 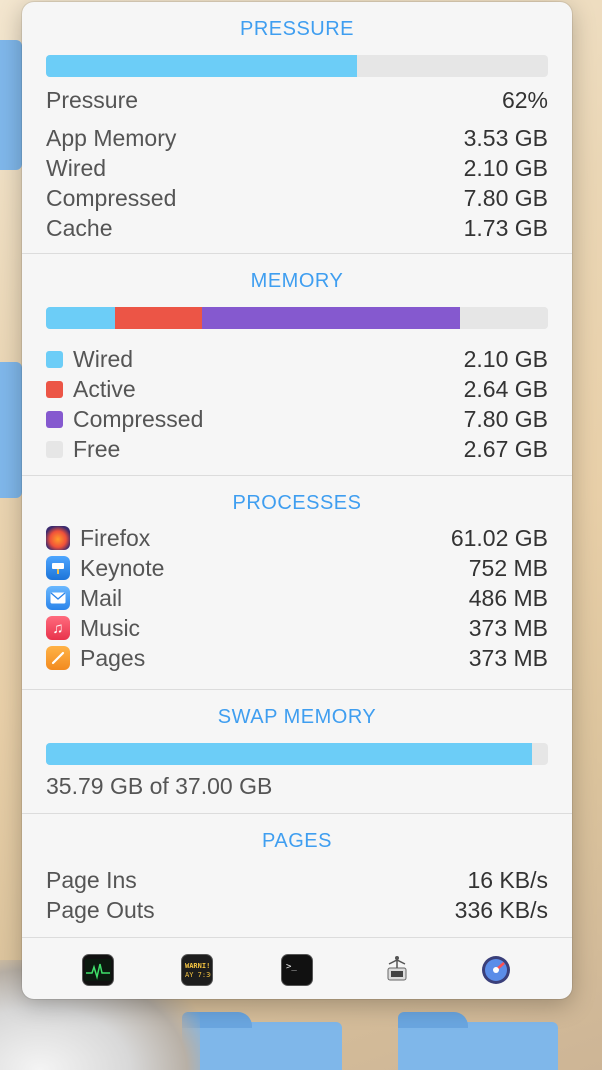 I want to click on process-row-pages: Pages 373 MB, so click(x=297, y=658).